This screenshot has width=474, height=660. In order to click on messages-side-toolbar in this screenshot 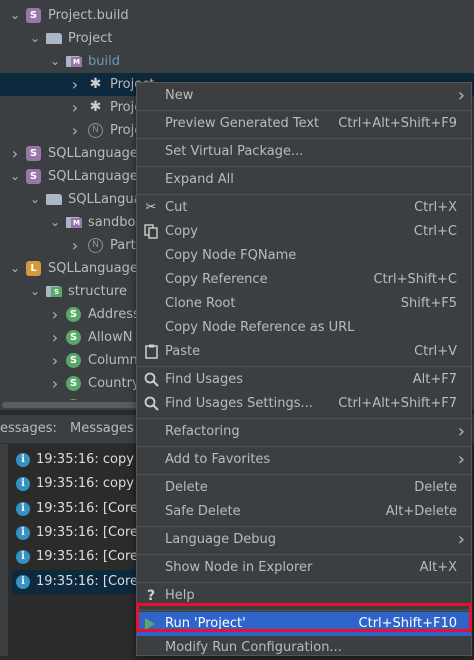, I will do `click(4, 550)`.